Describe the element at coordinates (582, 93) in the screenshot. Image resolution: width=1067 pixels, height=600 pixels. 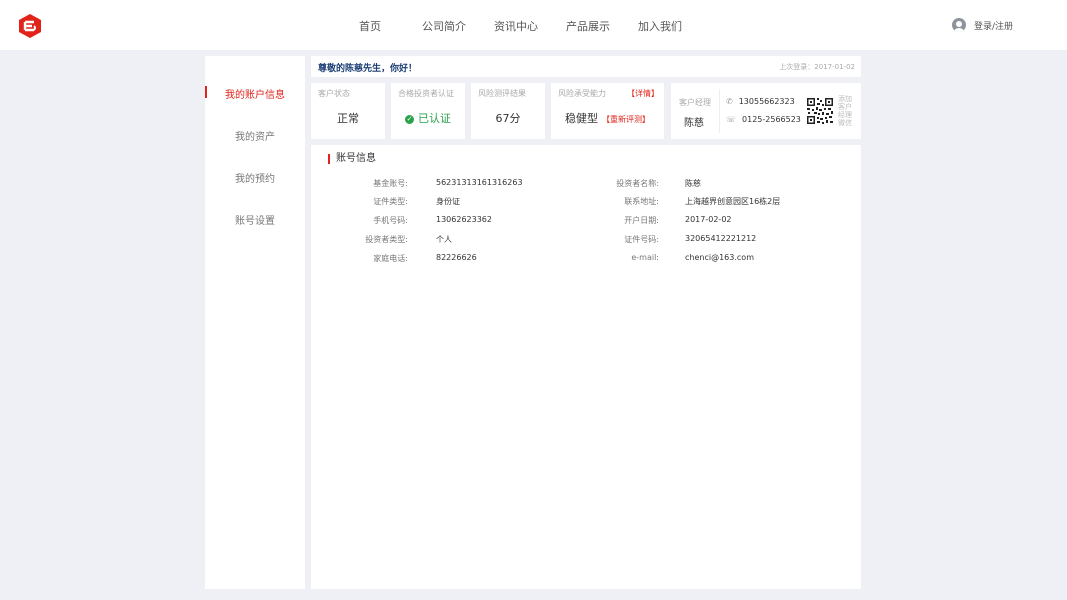
I see `risk-tolerance-label: 风险承受能力` at that location.